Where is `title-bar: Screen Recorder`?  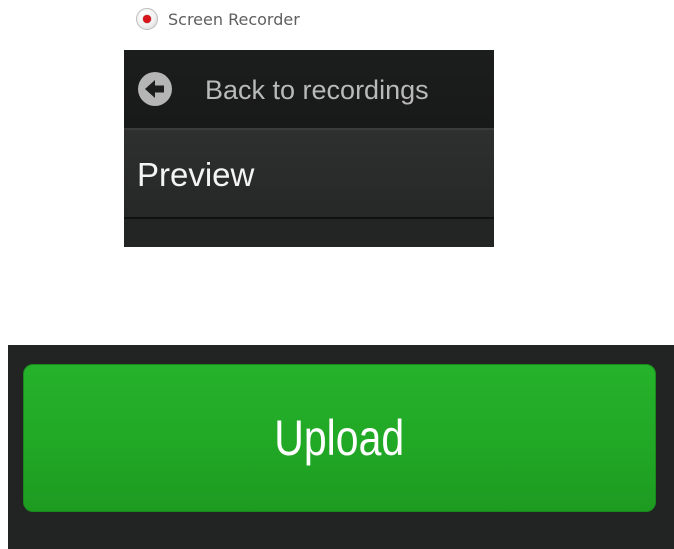 title-bar: Screen Recorder is located at coordinates (218, 19).